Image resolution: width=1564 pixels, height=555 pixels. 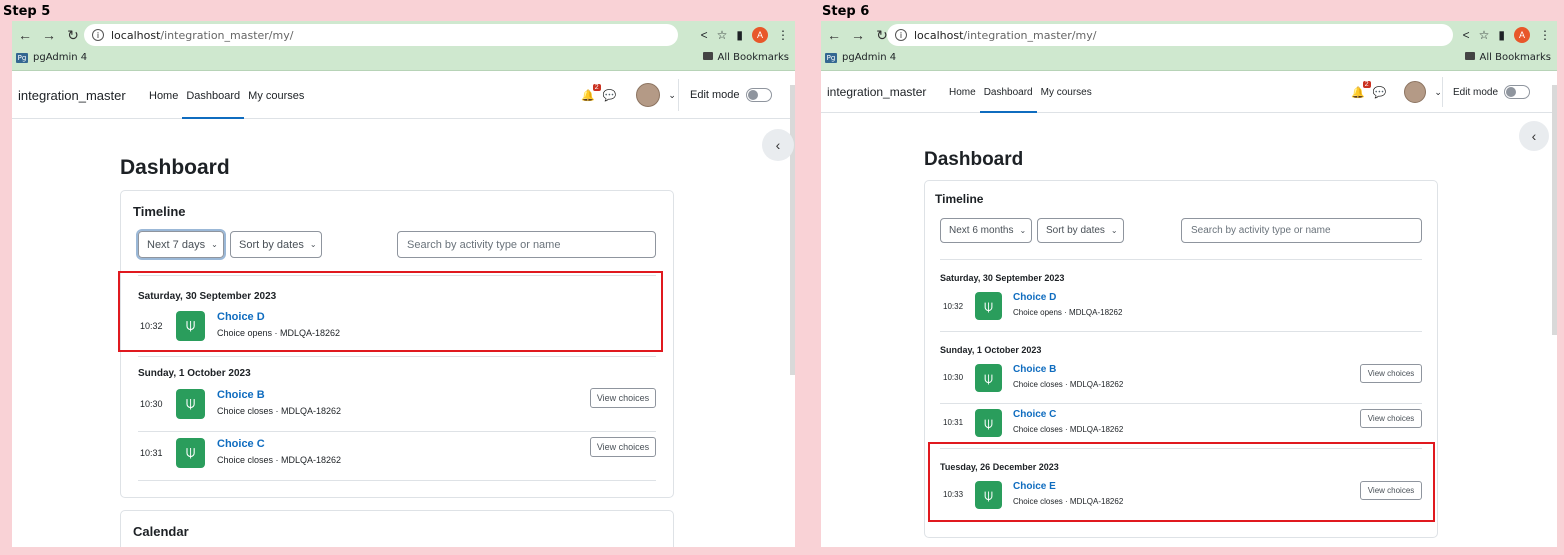 I want to click on event-name: Choice D, so click(x=1034, y=297).